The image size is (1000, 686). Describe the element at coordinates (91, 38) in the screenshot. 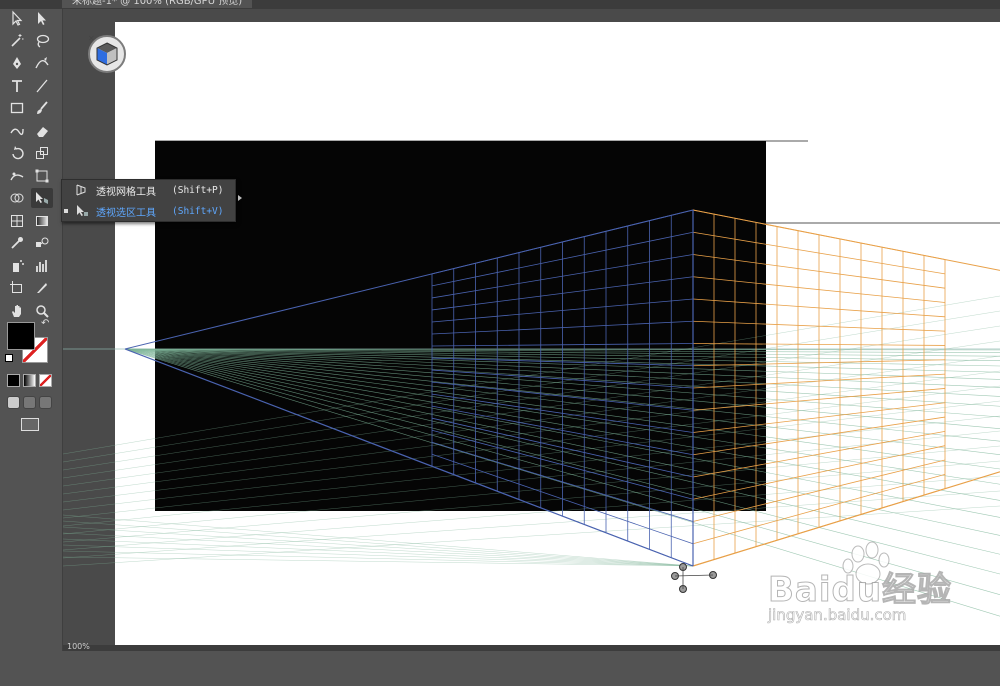

I see `widget-close-icon: ✕` at that location.